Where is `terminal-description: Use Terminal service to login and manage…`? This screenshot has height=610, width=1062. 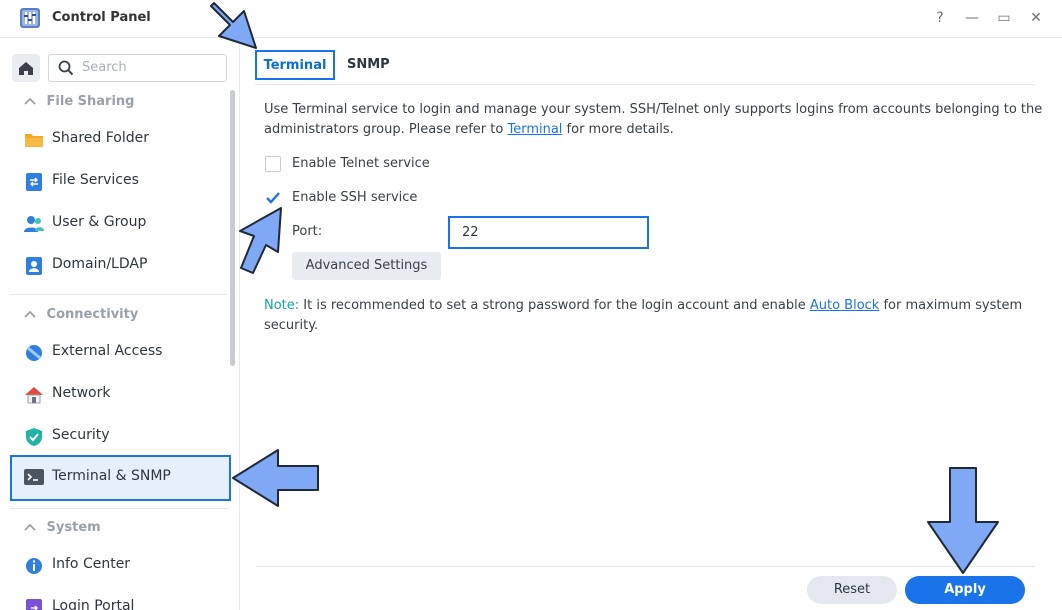 terminal-description: Use Terminal service to login and manage… is located at coordinates (654, 120).